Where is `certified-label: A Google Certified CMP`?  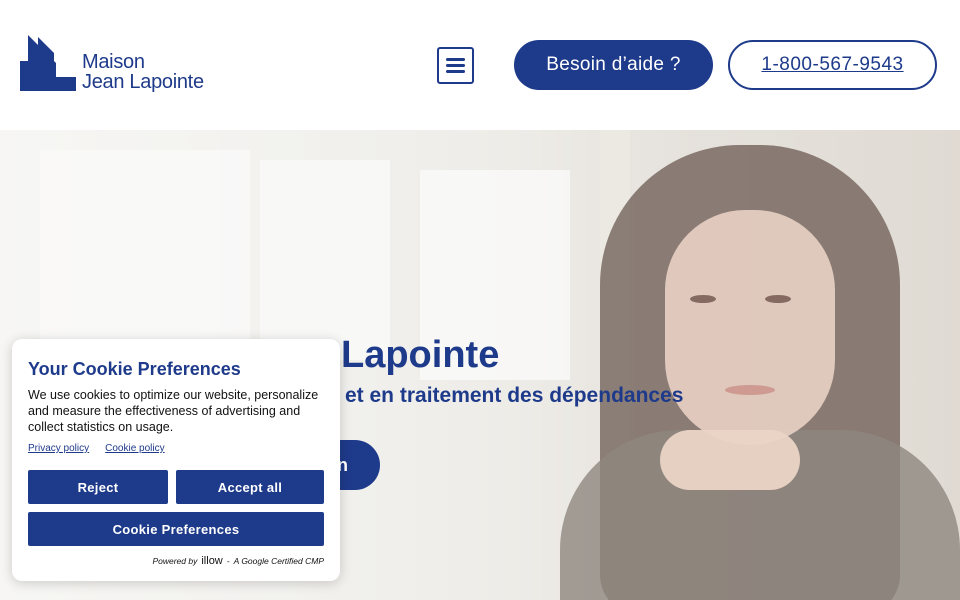 certified-label: A Google Certified CMP is located at coordinates (278, 561).